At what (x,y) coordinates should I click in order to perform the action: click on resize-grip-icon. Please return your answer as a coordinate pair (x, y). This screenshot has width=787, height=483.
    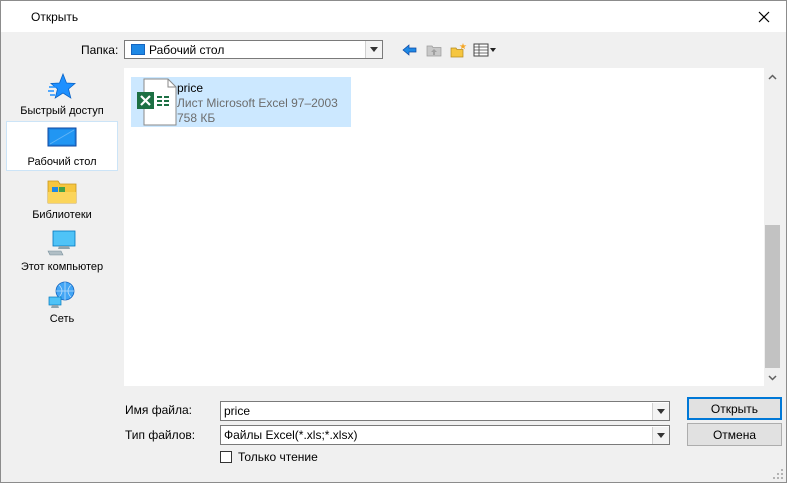
    Looking at the image, I should click on (778, 474).